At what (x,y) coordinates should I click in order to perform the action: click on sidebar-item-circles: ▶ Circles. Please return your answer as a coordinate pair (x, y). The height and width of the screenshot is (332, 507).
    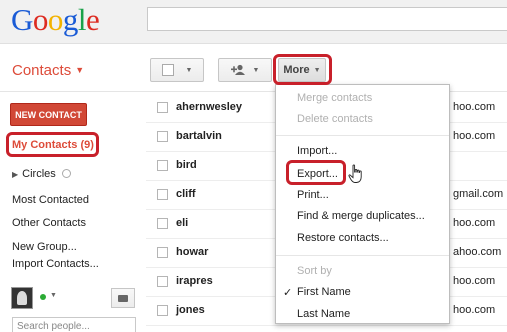
    Looking at the image, I should click on (41, 174).